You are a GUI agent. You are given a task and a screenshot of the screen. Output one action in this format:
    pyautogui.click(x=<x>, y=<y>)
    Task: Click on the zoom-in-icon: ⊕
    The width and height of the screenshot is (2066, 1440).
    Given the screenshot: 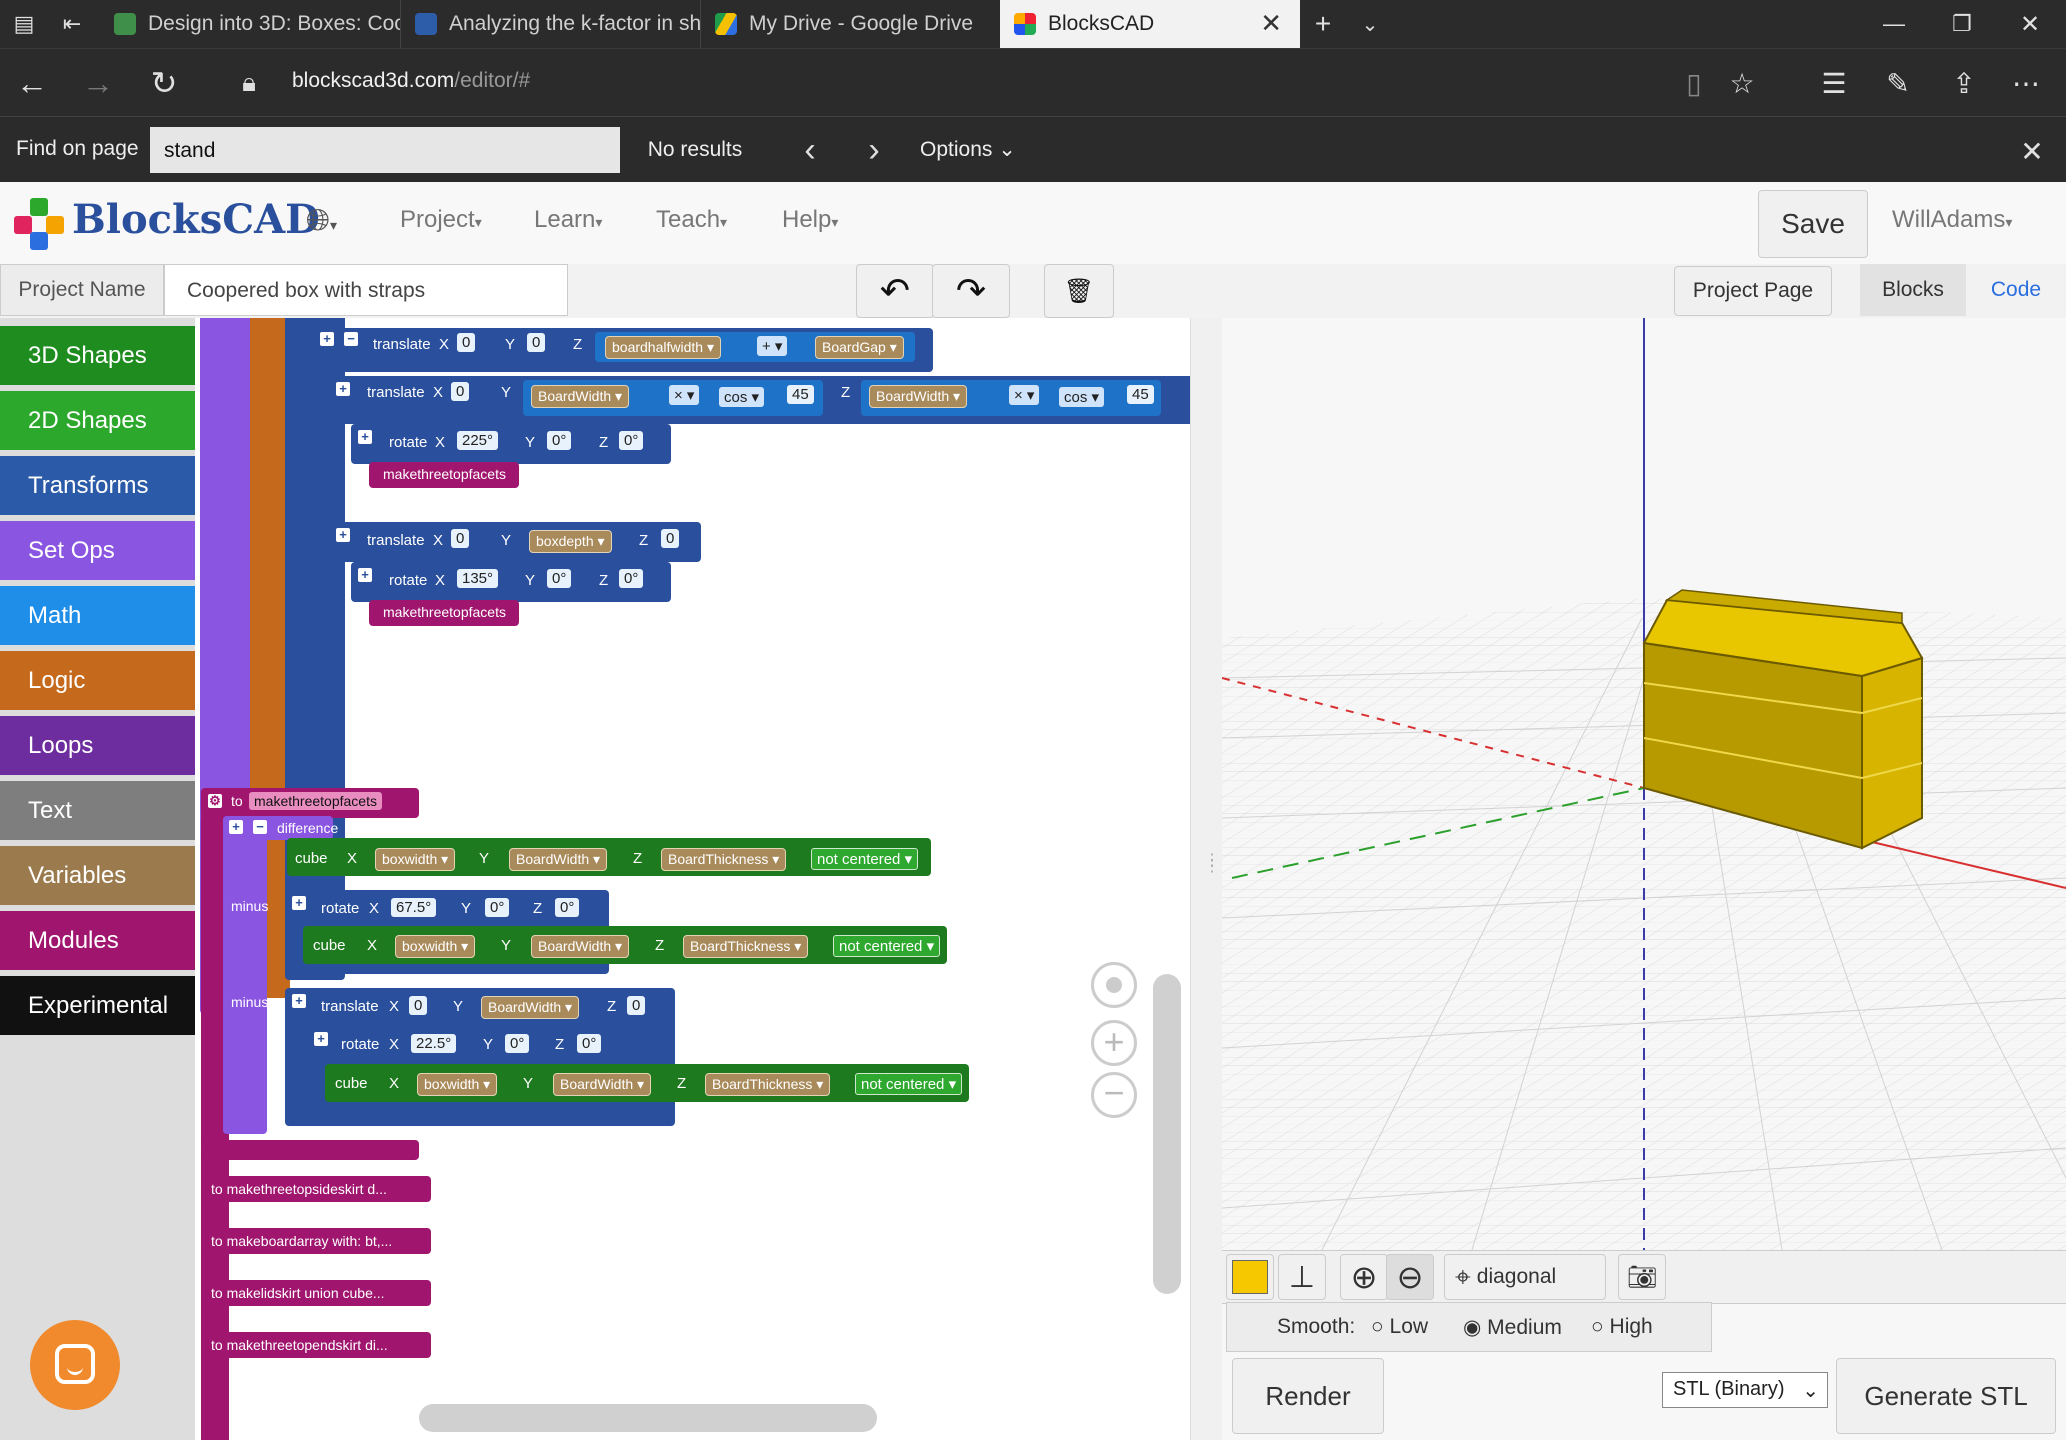 What is the action you would take?
    pyautogui.click(x=1364, y=1277)
    